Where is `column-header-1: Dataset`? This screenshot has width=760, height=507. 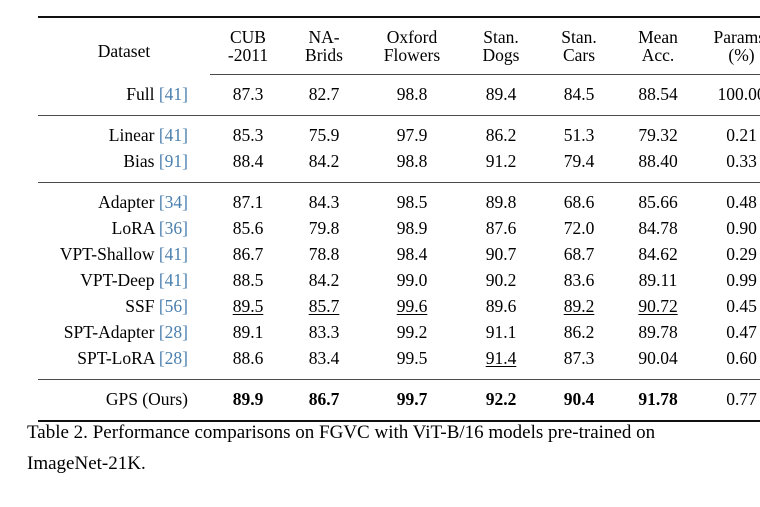 column-header-1: Dataset is located at coordinates (124, 45).